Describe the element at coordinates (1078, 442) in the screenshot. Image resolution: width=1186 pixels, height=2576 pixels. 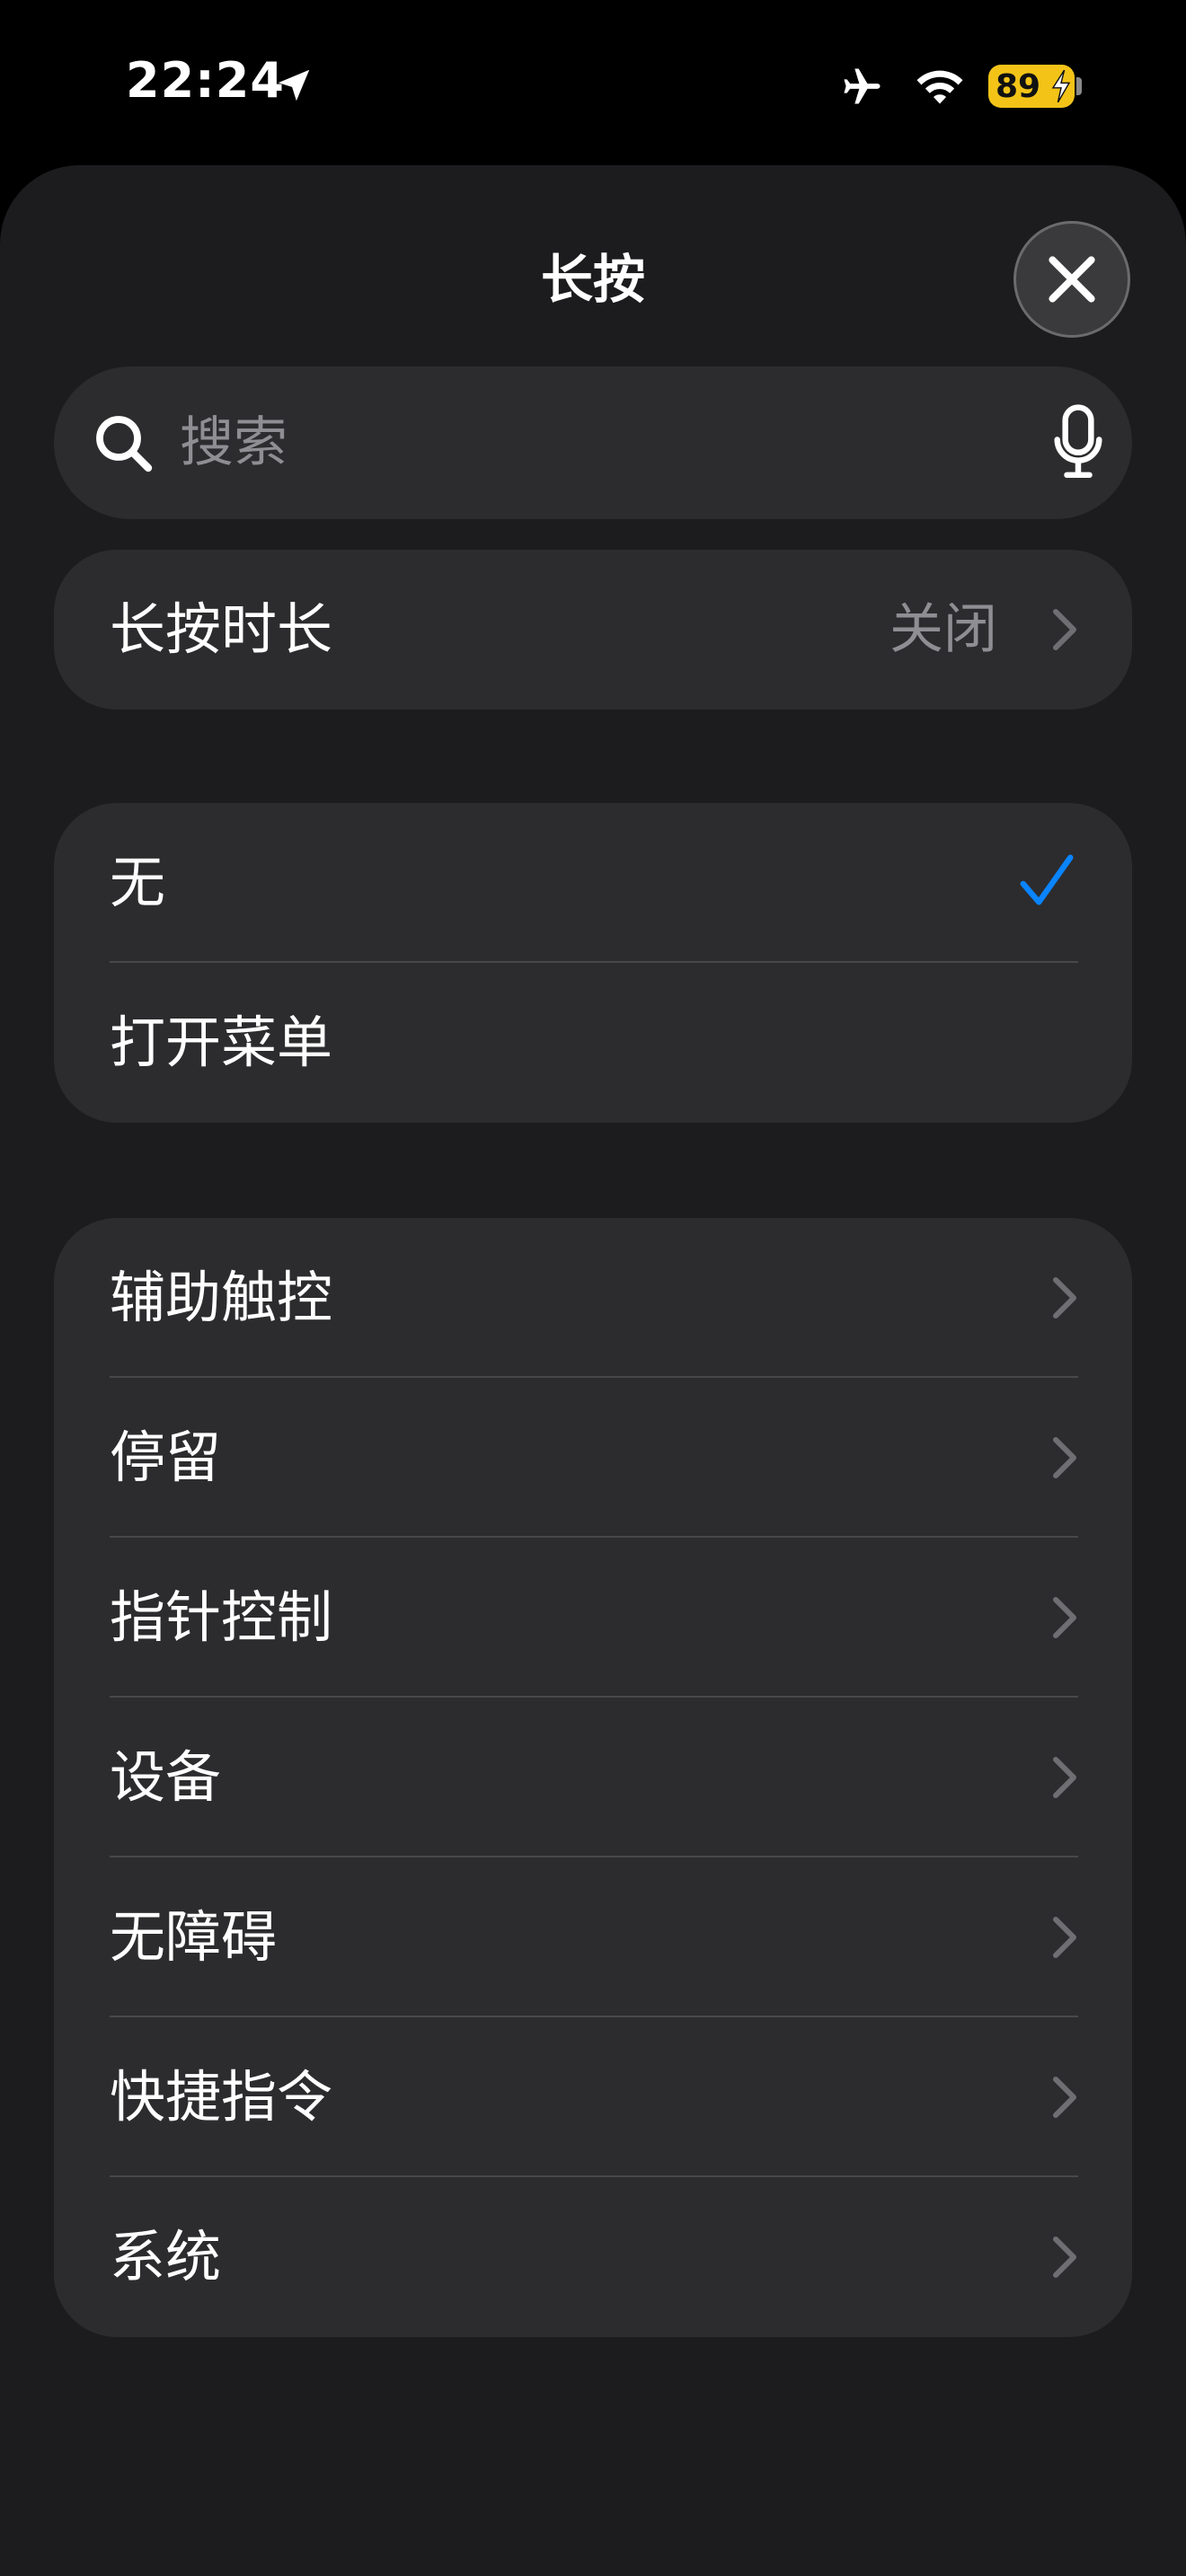
I see `microphone-icon` at that location.